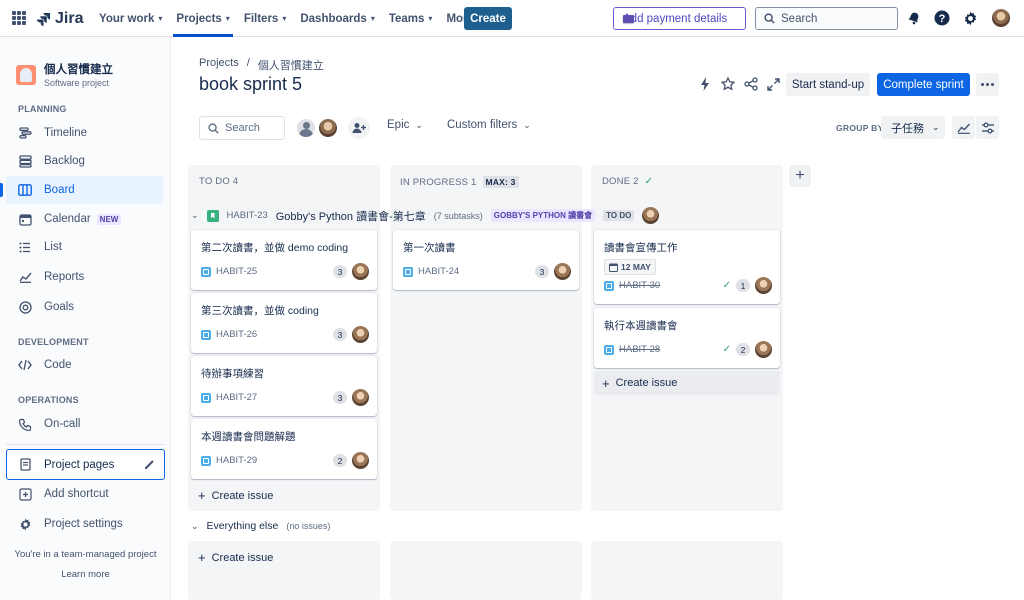  I want to click on sidebar-item-timeline: Timeline, so click(84, 133).